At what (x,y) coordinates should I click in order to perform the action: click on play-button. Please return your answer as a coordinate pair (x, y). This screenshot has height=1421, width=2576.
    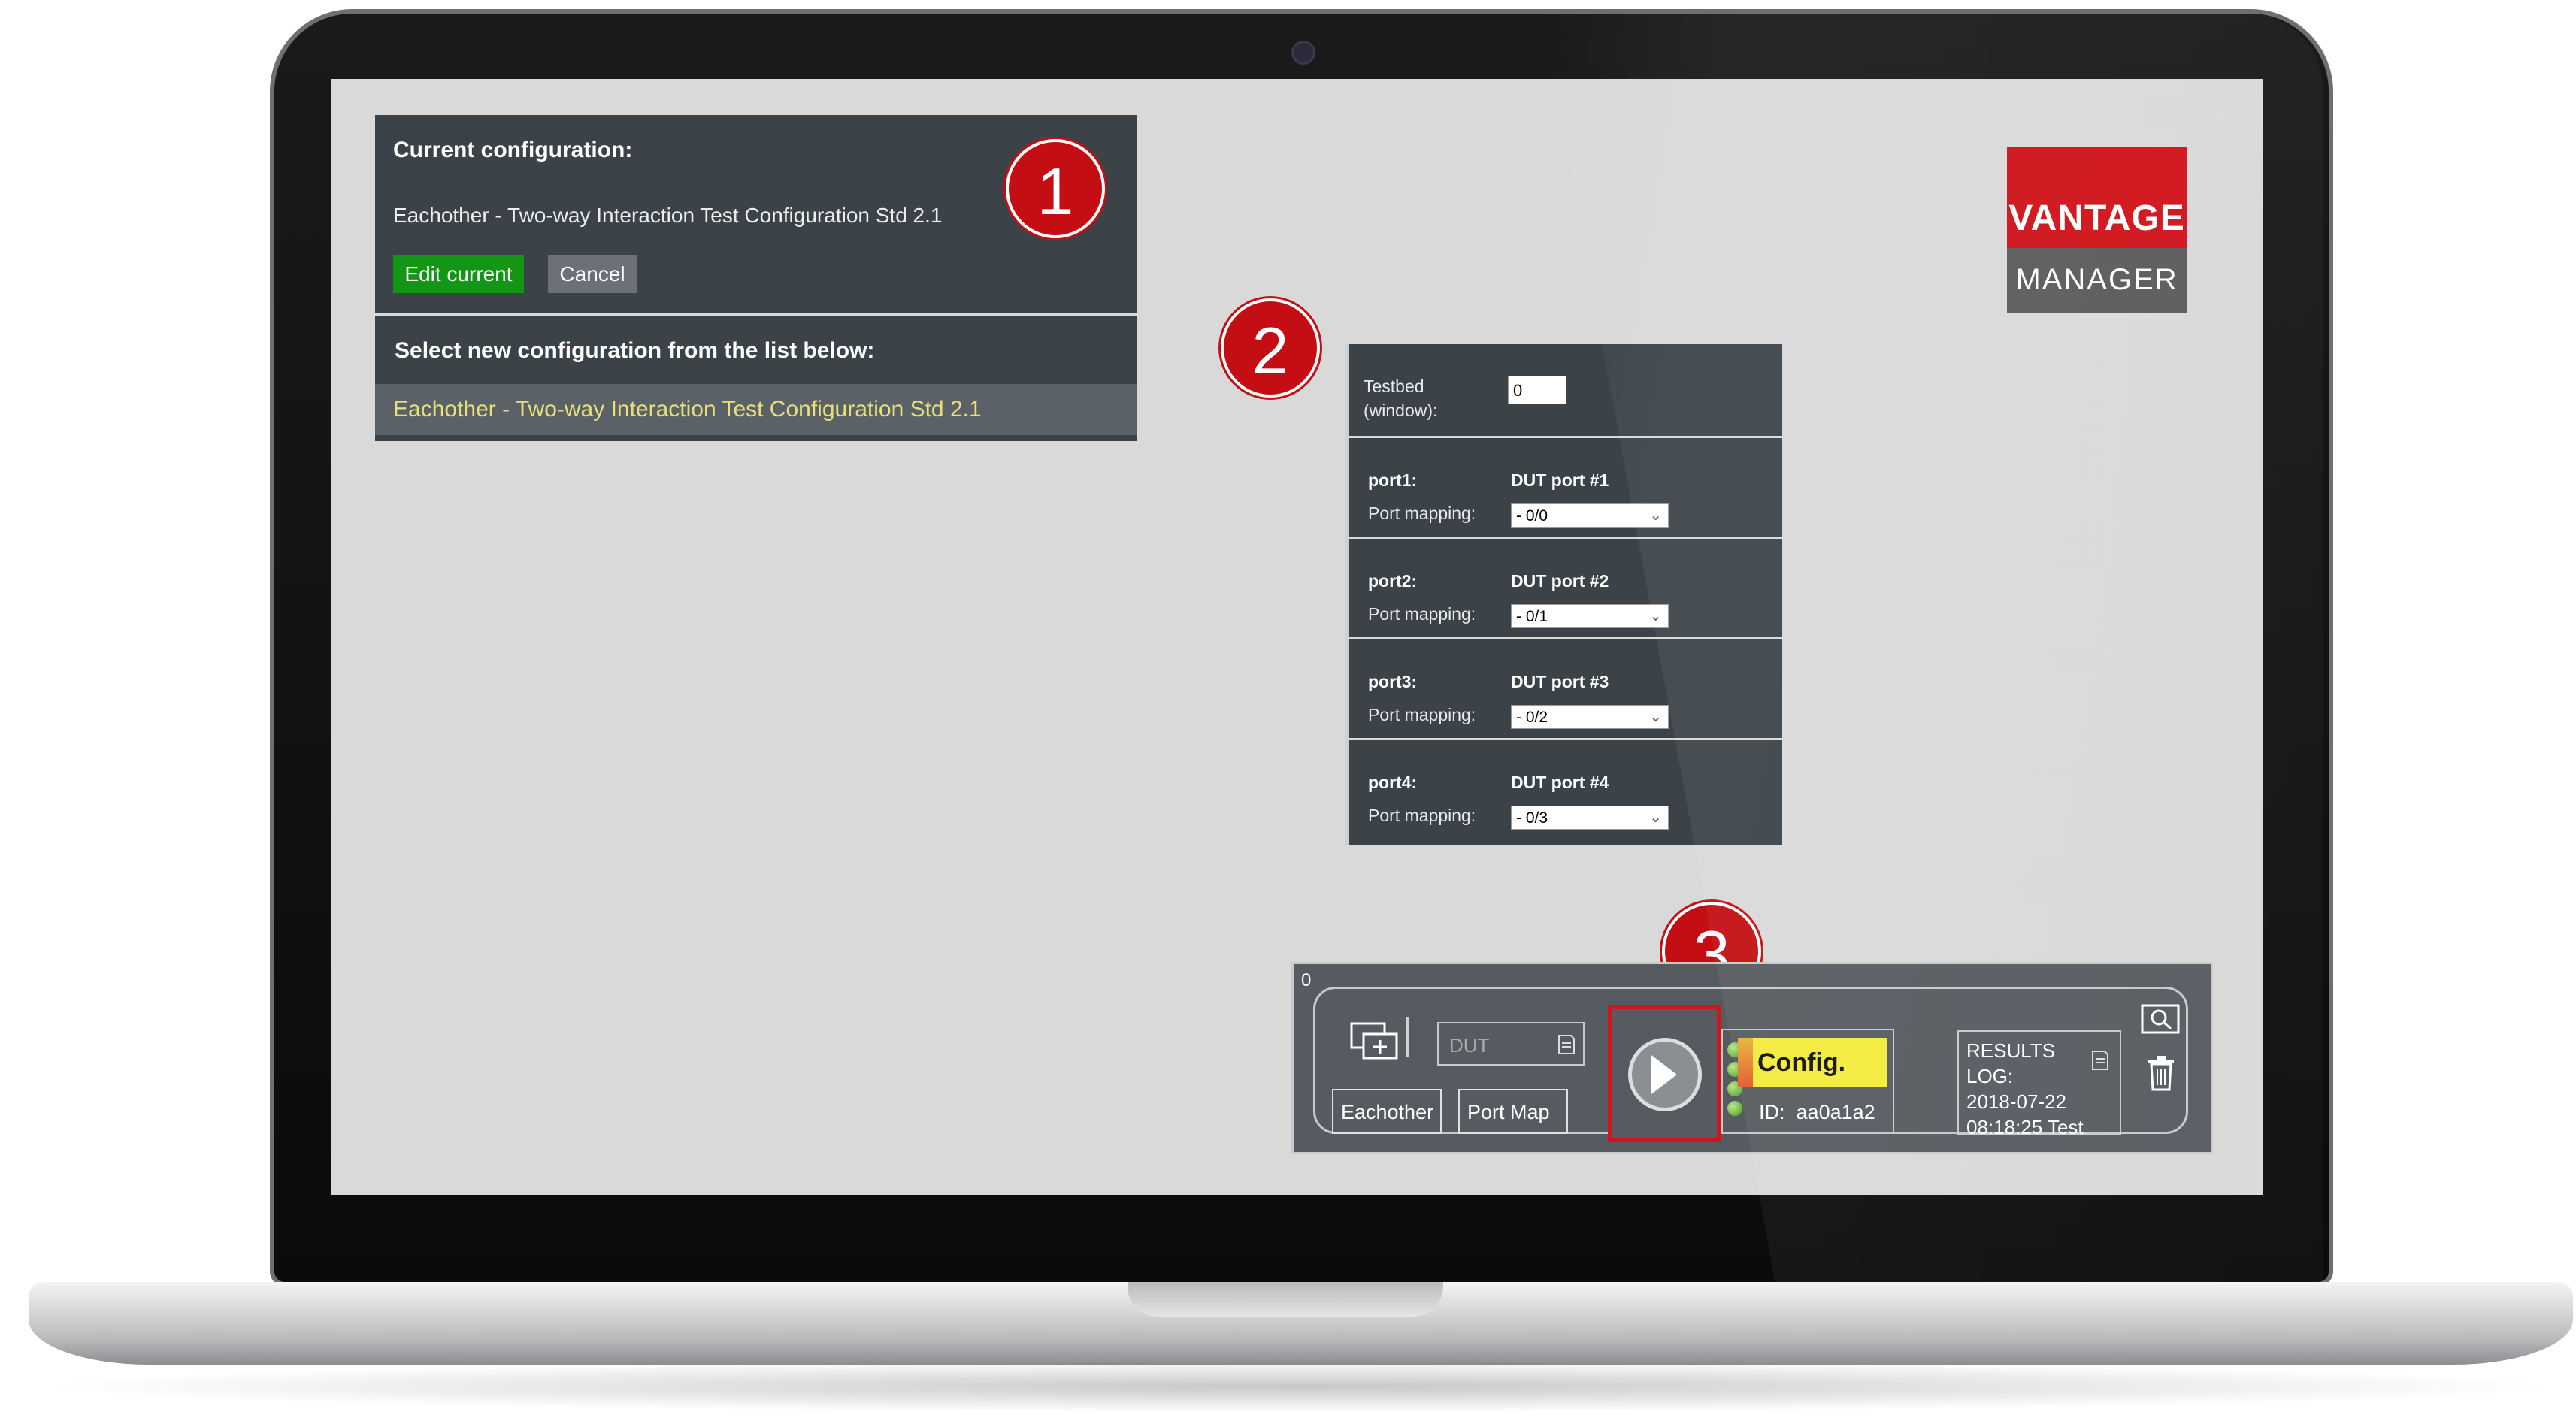
    Looking at the image, I should click on (1665, 1074).